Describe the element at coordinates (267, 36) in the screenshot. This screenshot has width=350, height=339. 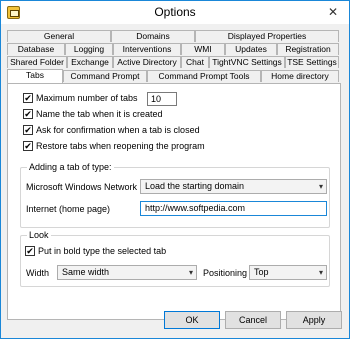
I see `tab-displayed-properties: Displayed Properties` at that location.